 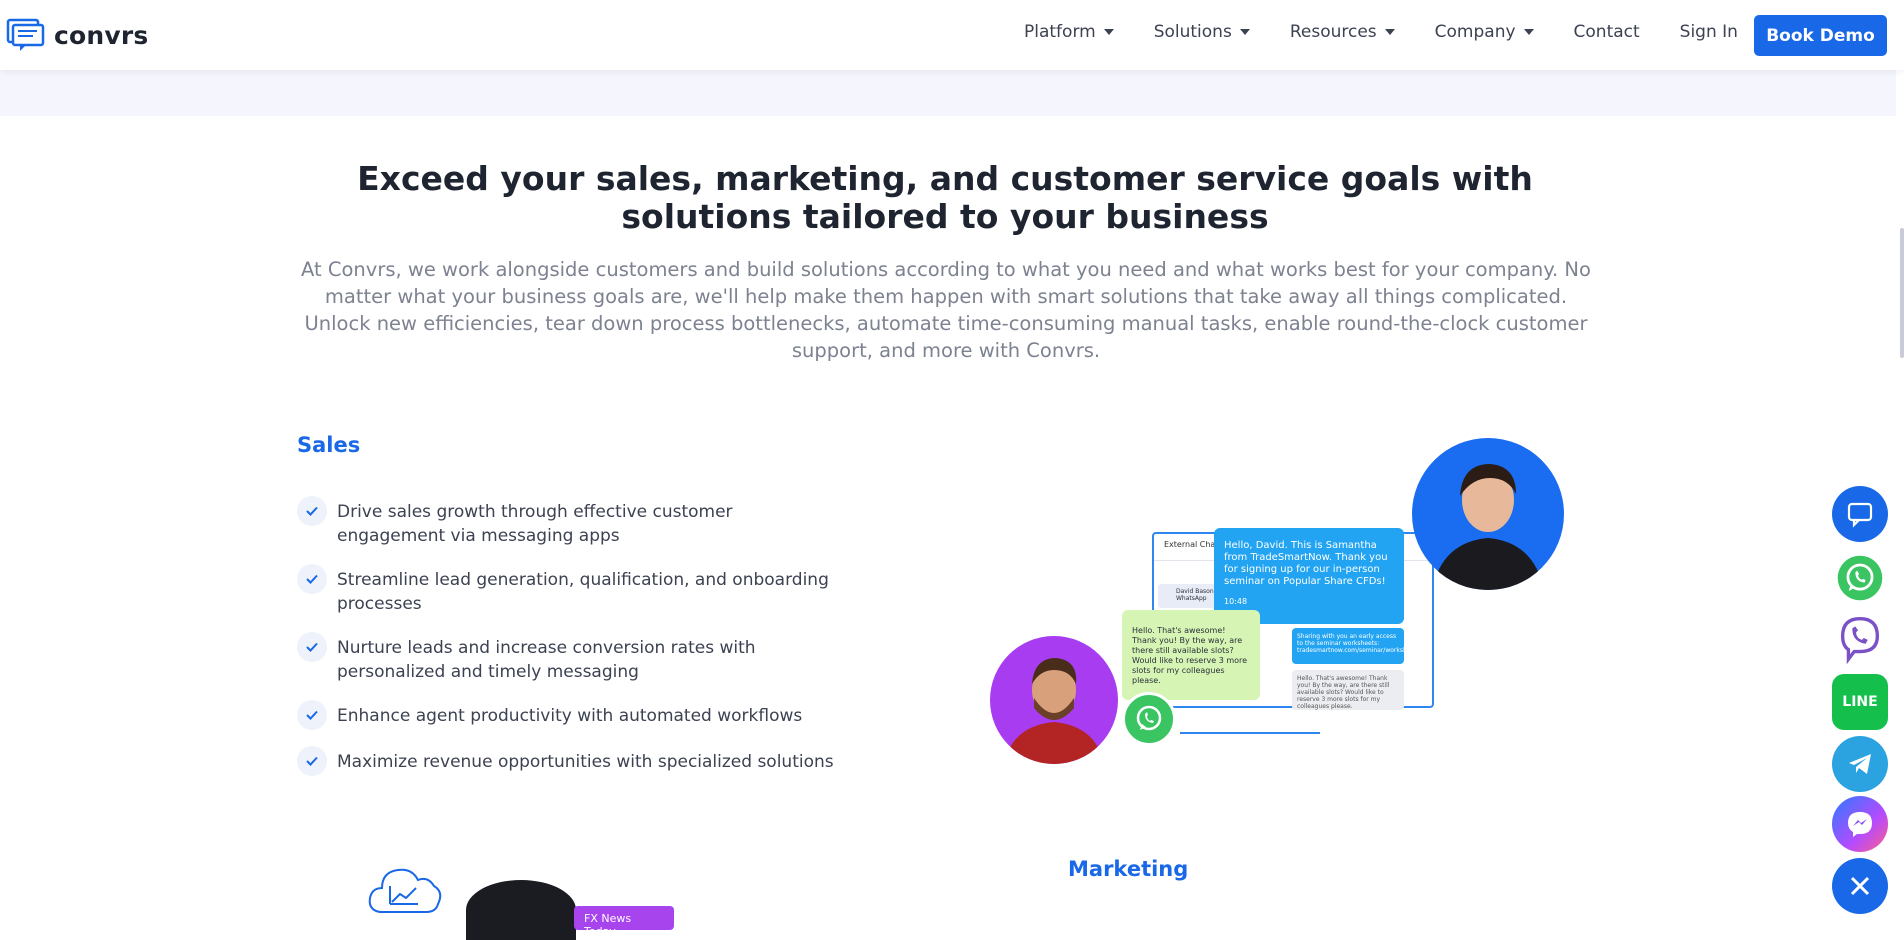 I want to click on whatsapp-button, so click(x=1860, y=578).